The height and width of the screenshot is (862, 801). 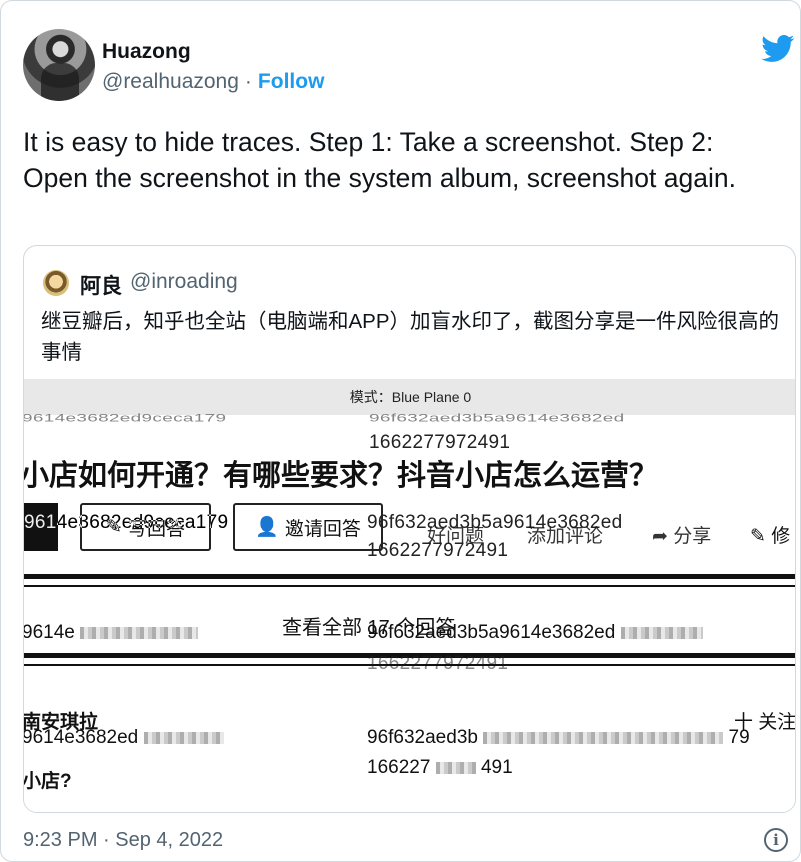 I want to click on add-comment-action: 添加评论, so click(x=565, y=534).